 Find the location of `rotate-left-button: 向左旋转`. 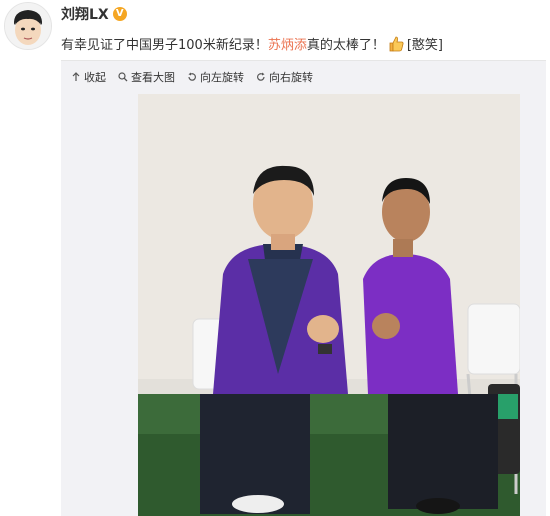

rotate-left-button: 向左旋转 is located at coordinates (215, 77).